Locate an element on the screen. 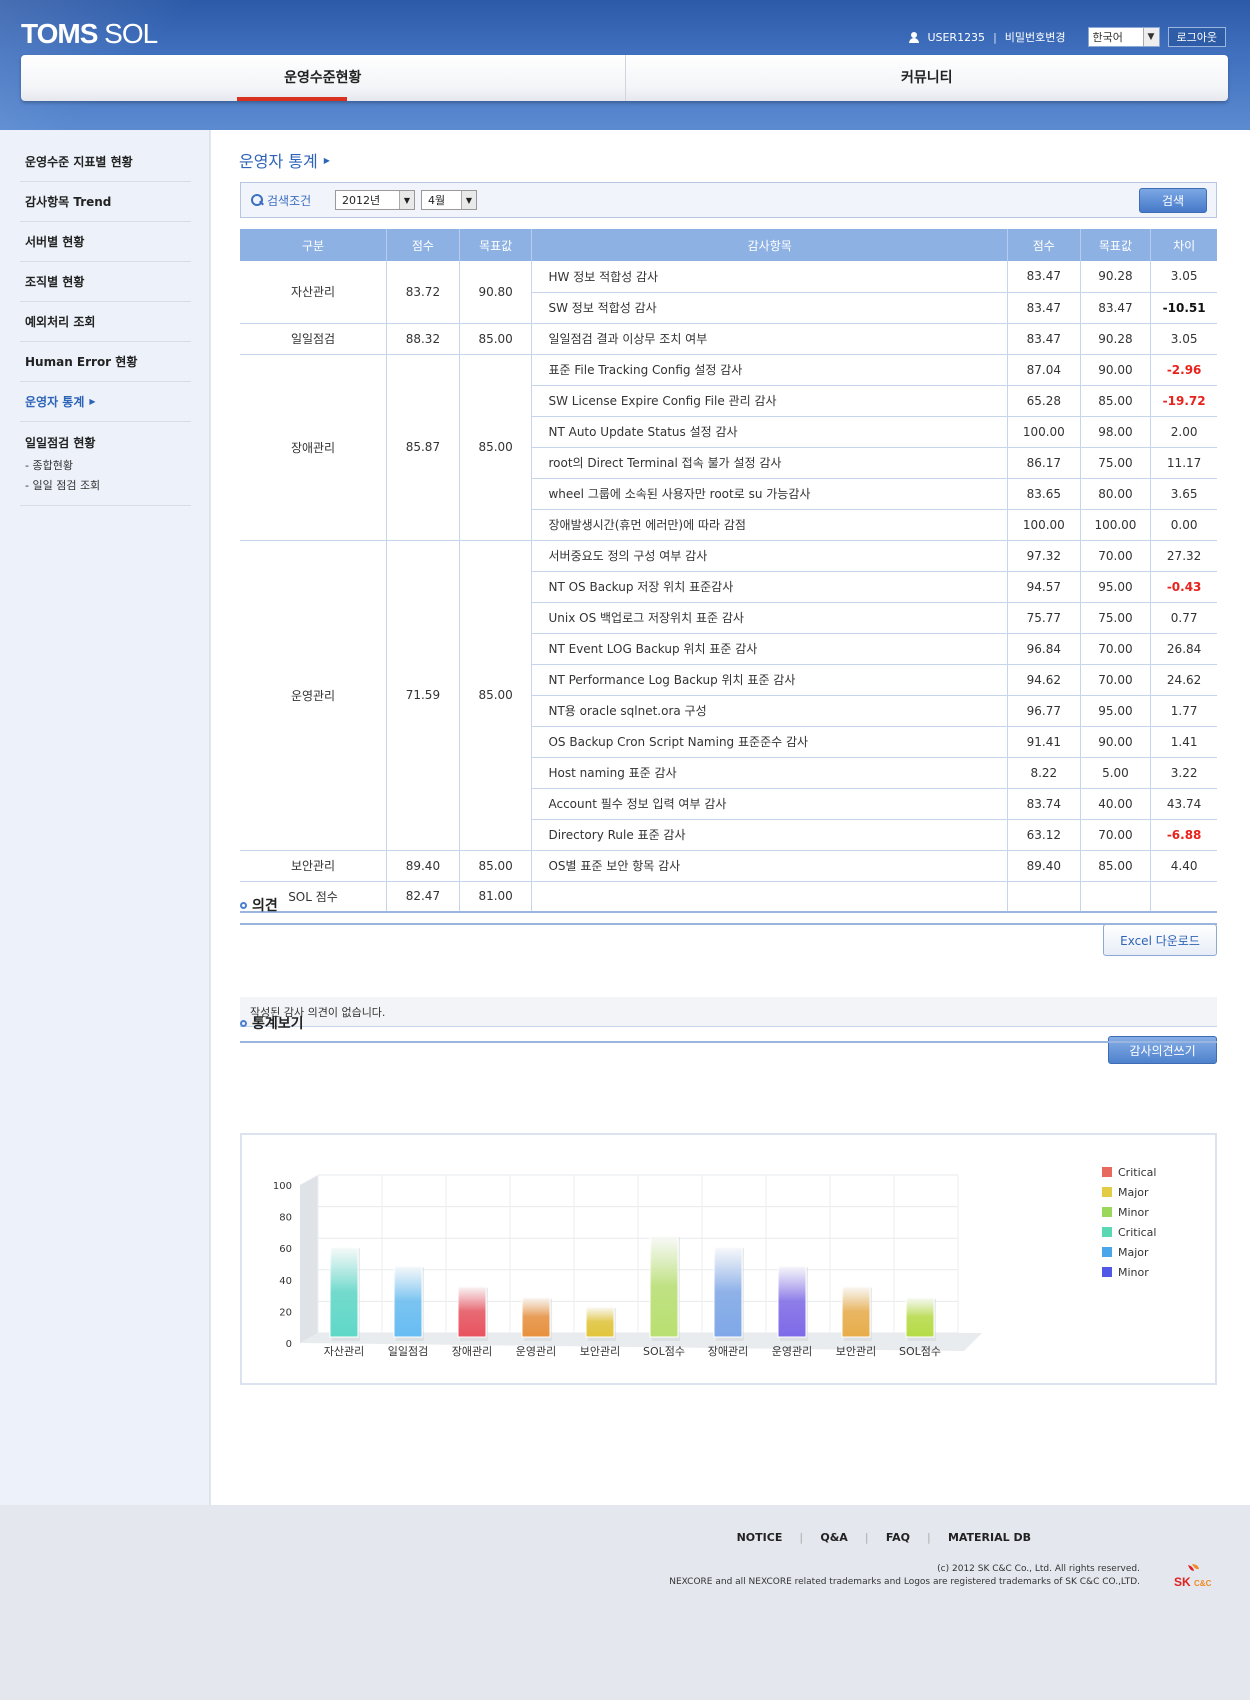 This screenshot has width=1250, height=1700. row-score: 75.77 is located at coordinates (1044, 618).